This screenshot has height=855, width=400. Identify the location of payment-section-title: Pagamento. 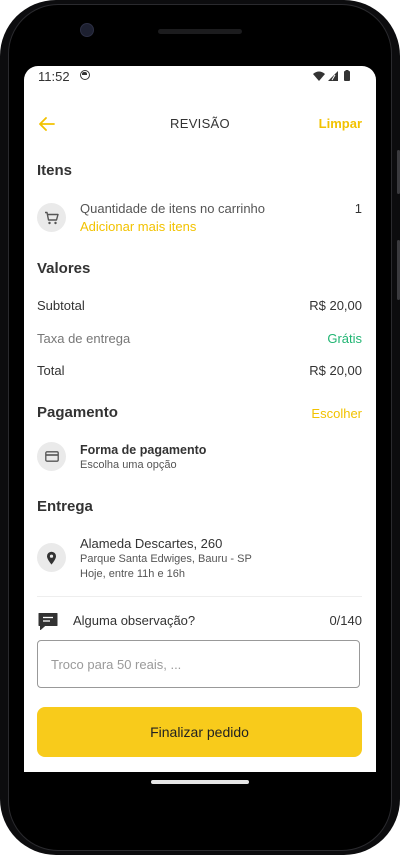
(77, 412).